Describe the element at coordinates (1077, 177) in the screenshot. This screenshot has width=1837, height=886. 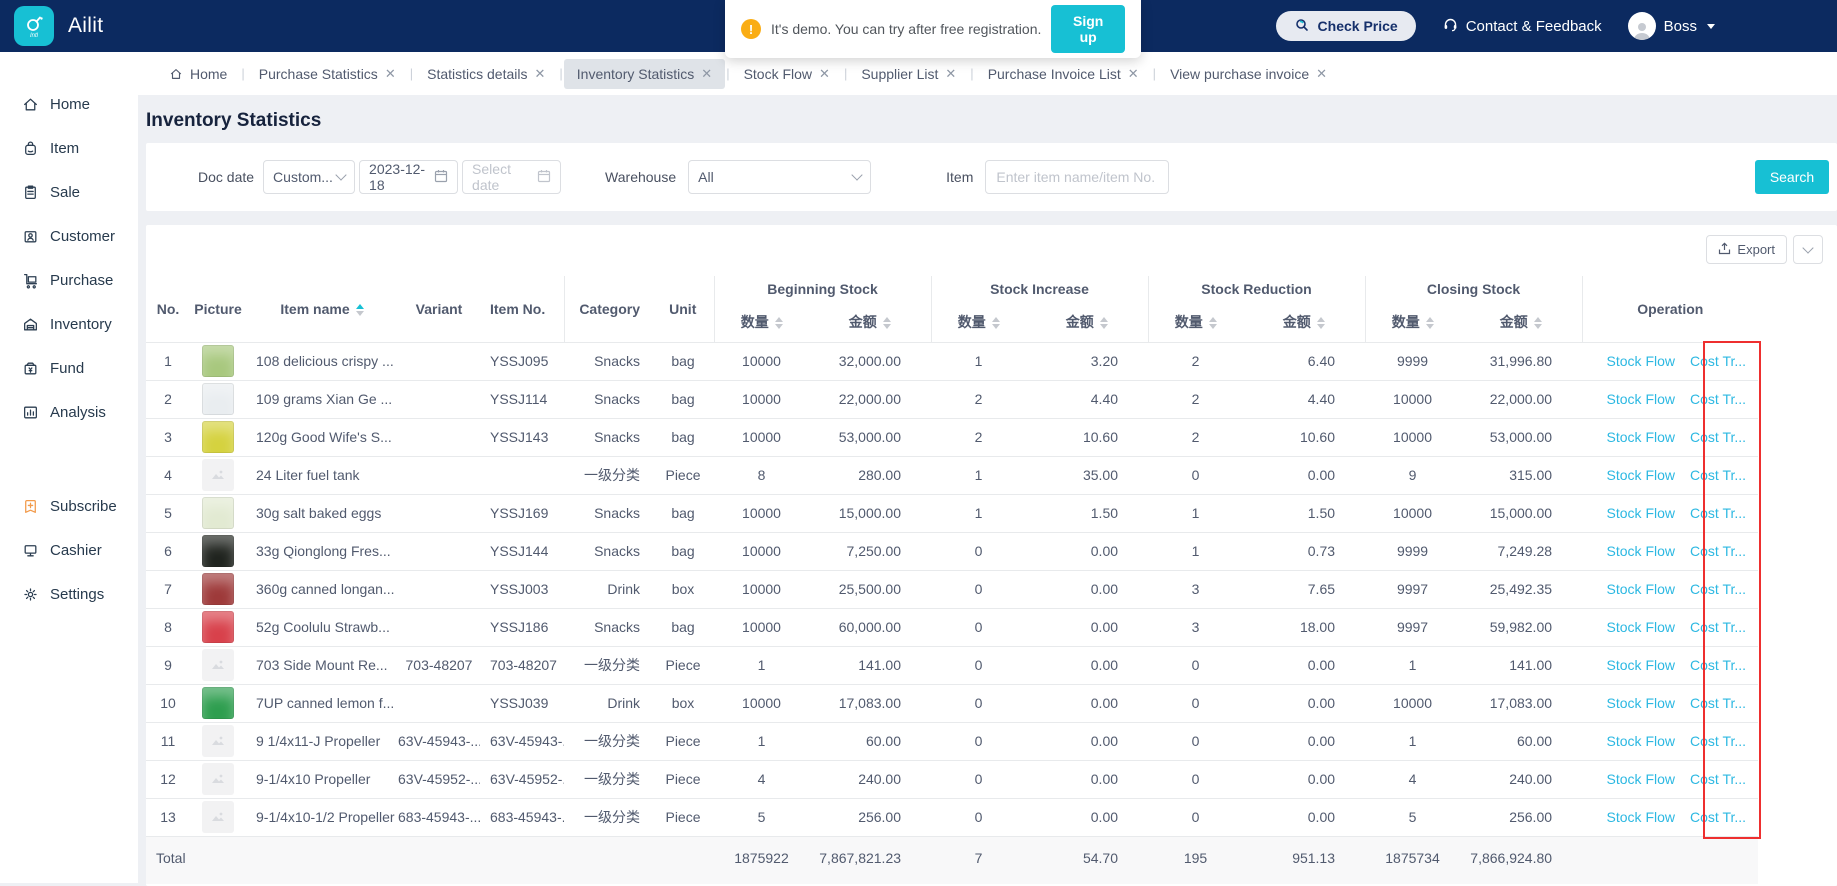
I see `item-search-input` at that location.